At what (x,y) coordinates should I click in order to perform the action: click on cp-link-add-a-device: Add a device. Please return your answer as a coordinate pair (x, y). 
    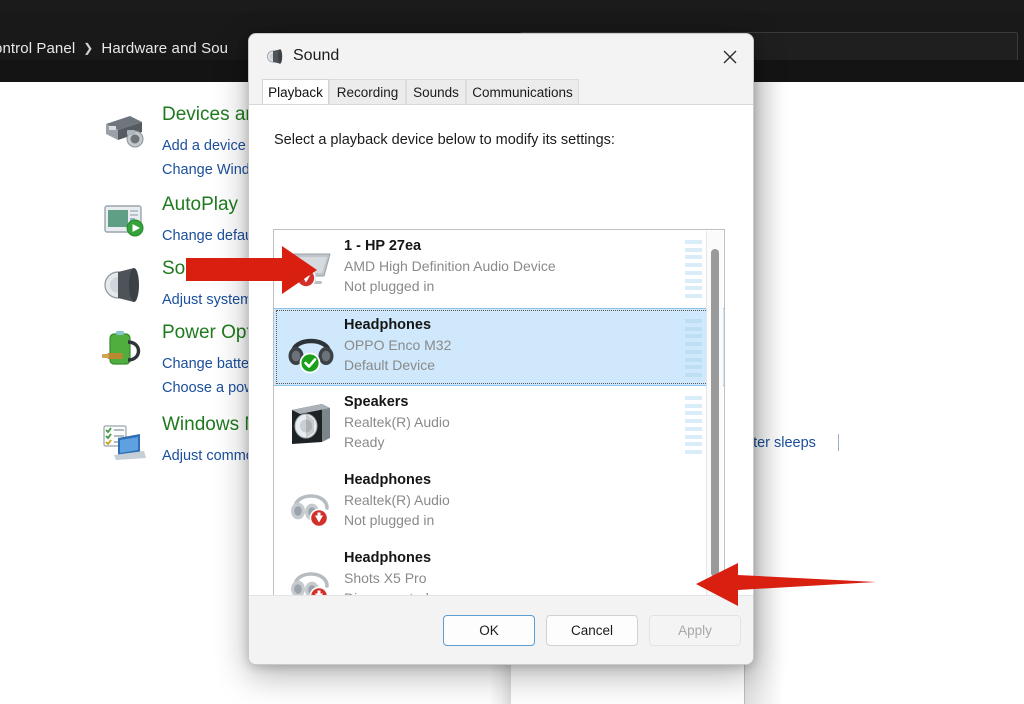
    Looking at the image, I should click on (204, 146).